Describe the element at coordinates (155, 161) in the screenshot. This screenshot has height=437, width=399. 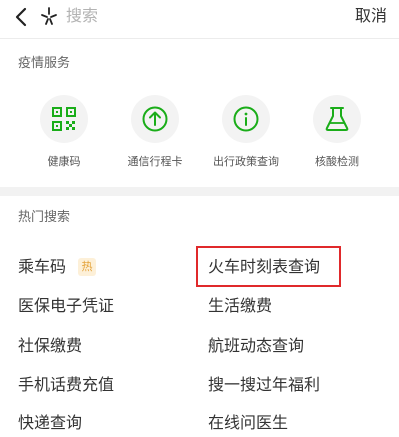
I see `service-label: 通信行程卡` at that location.